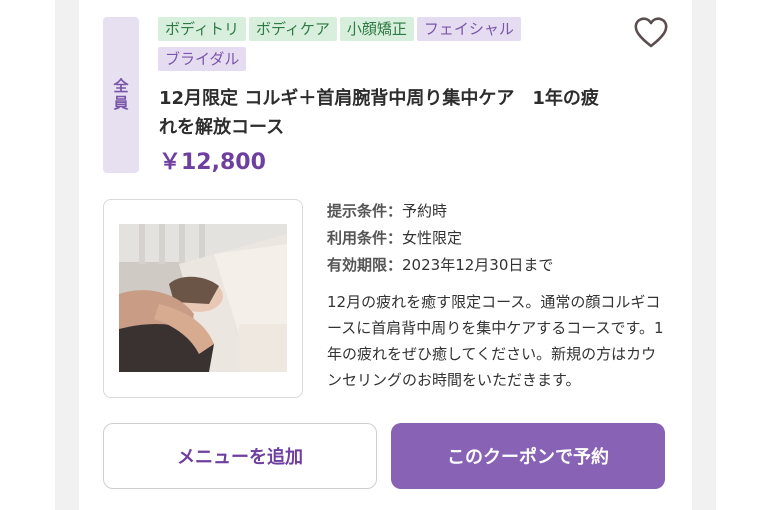 This screenshot has height=510, width=770. I want to click on condition-use: 利用条件：女性限定, so click(440, 238).